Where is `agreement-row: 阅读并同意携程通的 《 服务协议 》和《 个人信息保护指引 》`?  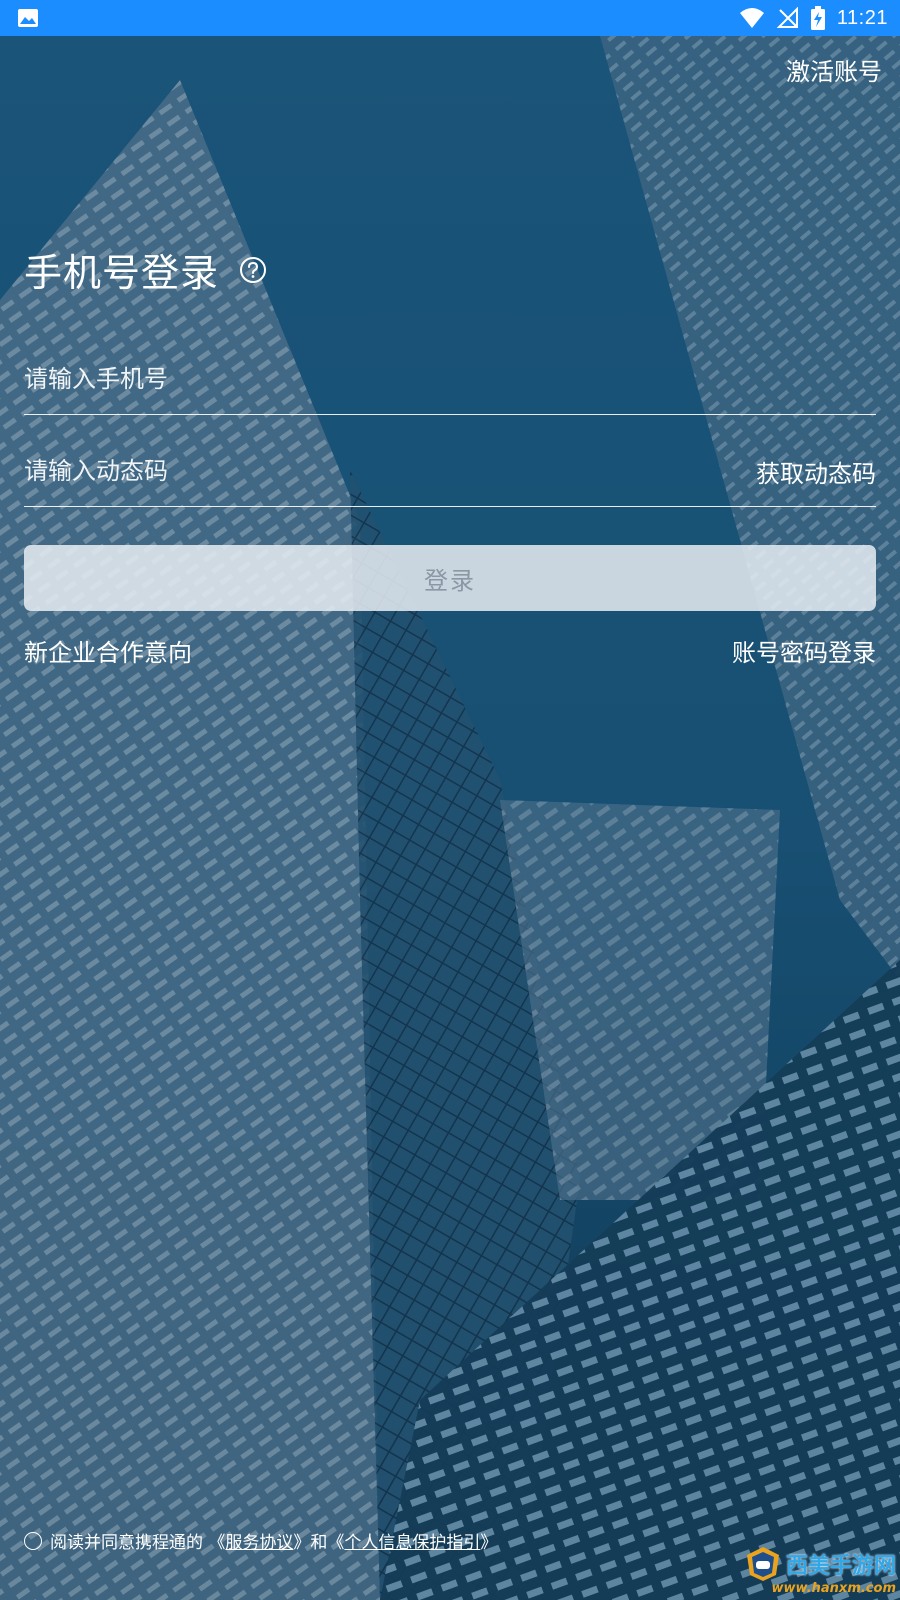 agreement-row: 阅读并同意携程通的 《 服务协议 》和《 个人信息保护指引 》 is located at coordinates (260, 1540).